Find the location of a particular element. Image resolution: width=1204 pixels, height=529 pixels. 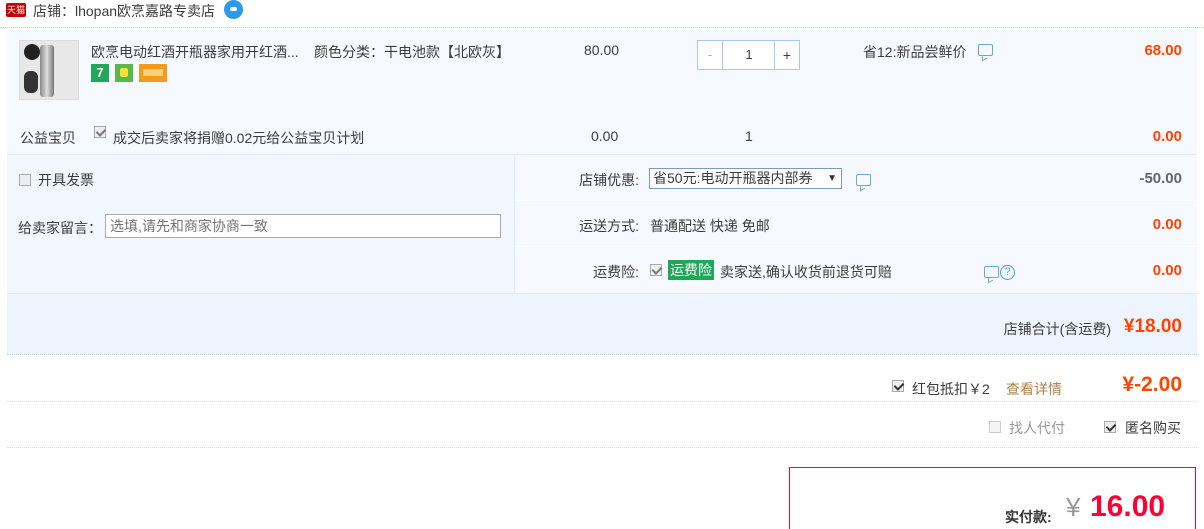

shop-subtotal-value: ¥18.00 is located at coordinates (1152, 326).